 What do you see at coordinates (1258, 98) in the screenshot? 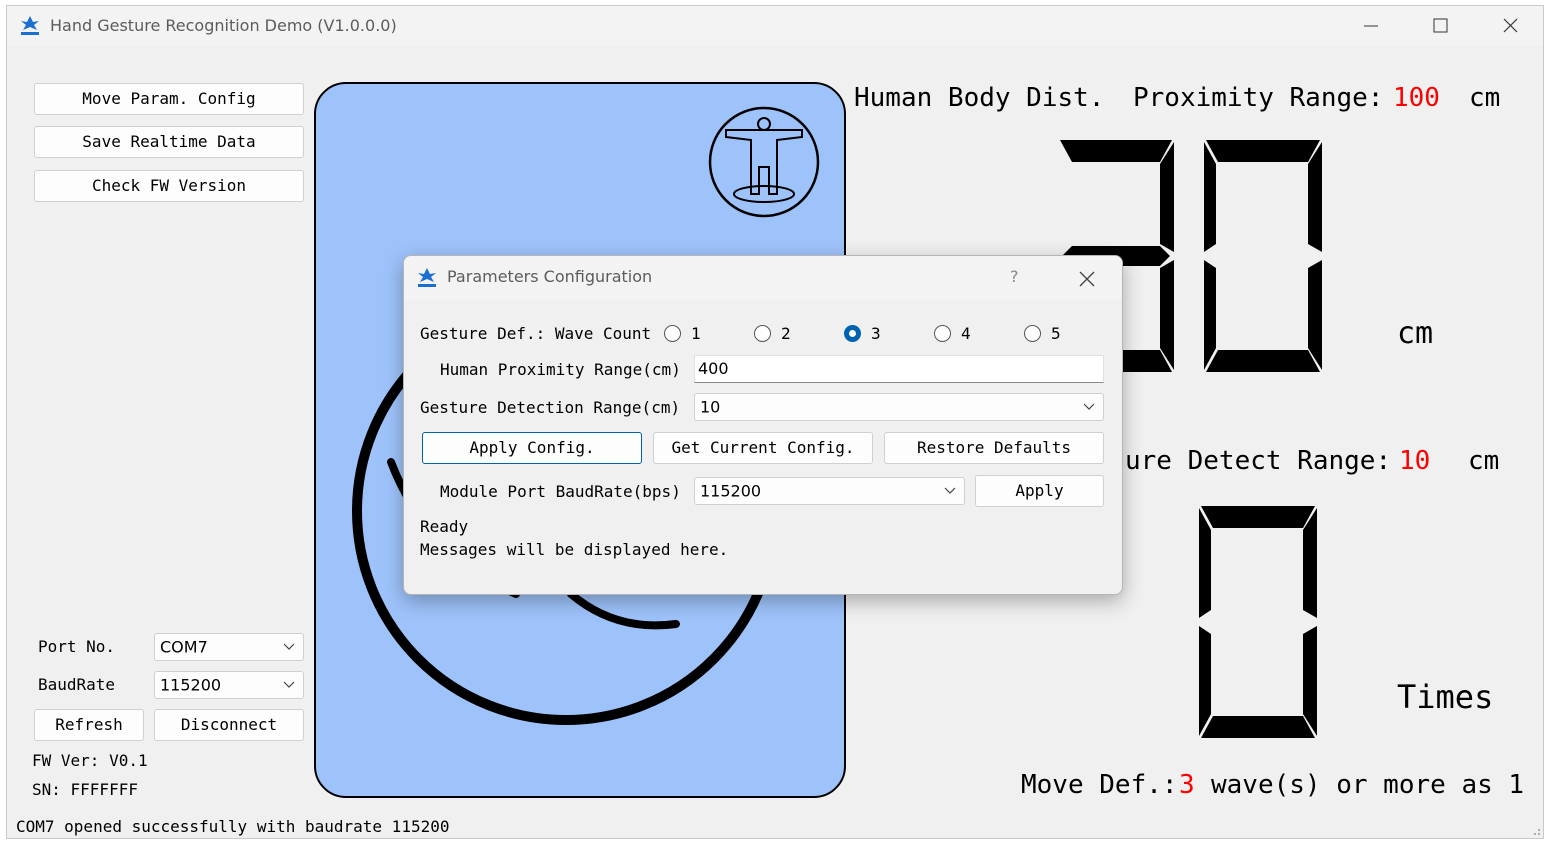
I see `proximity-range-label: Proximity Range:` at bounding box center [1258, 98].